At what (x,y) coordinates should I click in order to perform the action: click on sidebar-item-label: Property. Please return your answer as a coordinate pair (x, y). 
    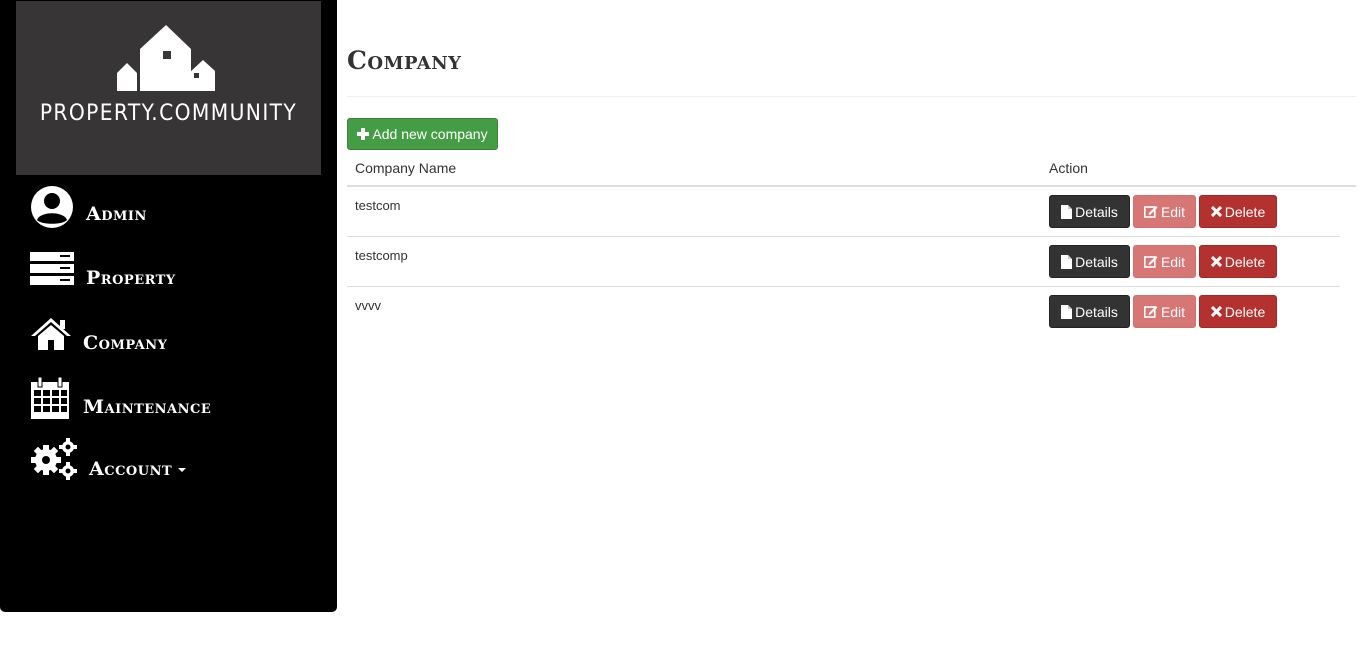
    Looking at the image, I should click on (131, 278).